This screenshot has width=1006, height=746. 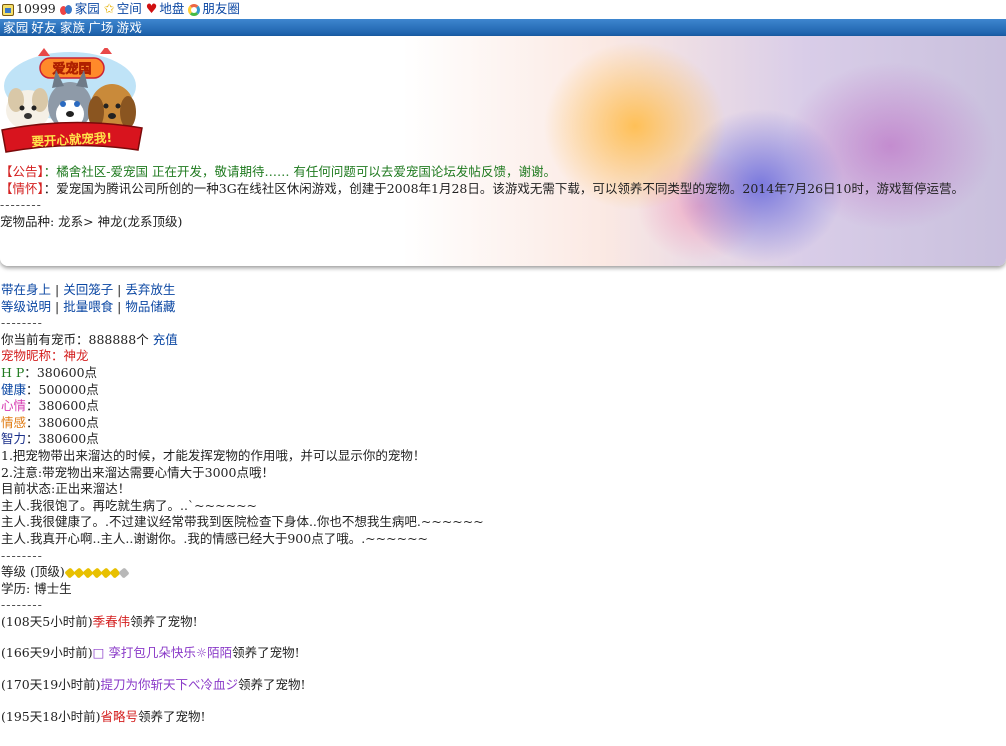 I want to click on nav-home: 家园, so click(x=15, y=27).